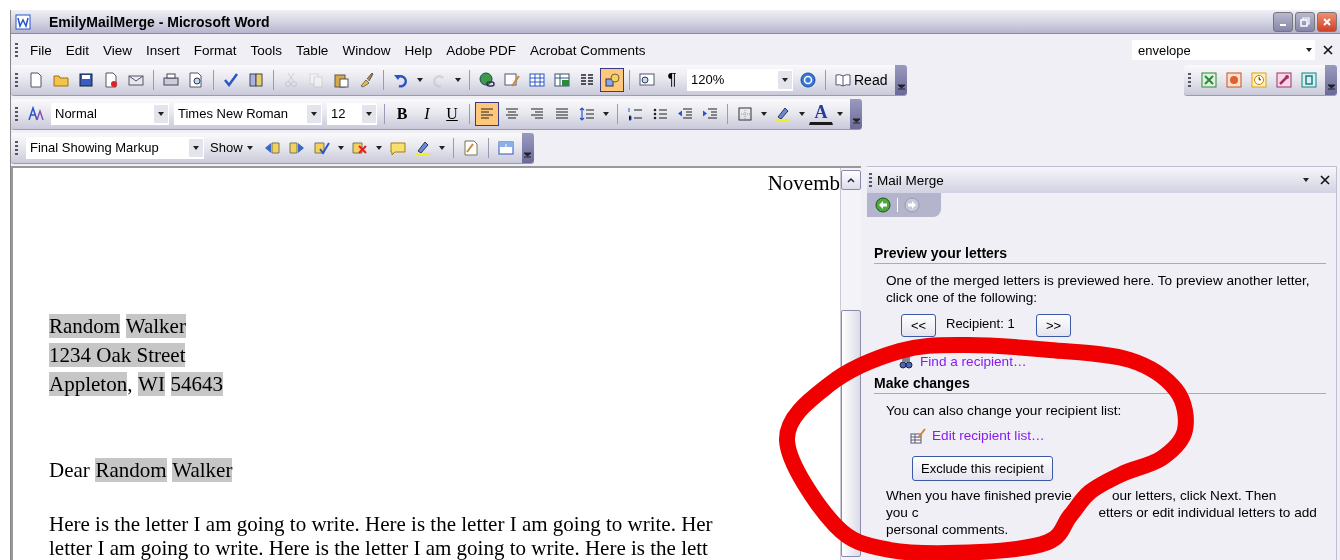 The image size is (1340, 560). Describe the element at coordinates (481, 50) in the screenshot. I see `menu-item: Adobe PDF` at that location.